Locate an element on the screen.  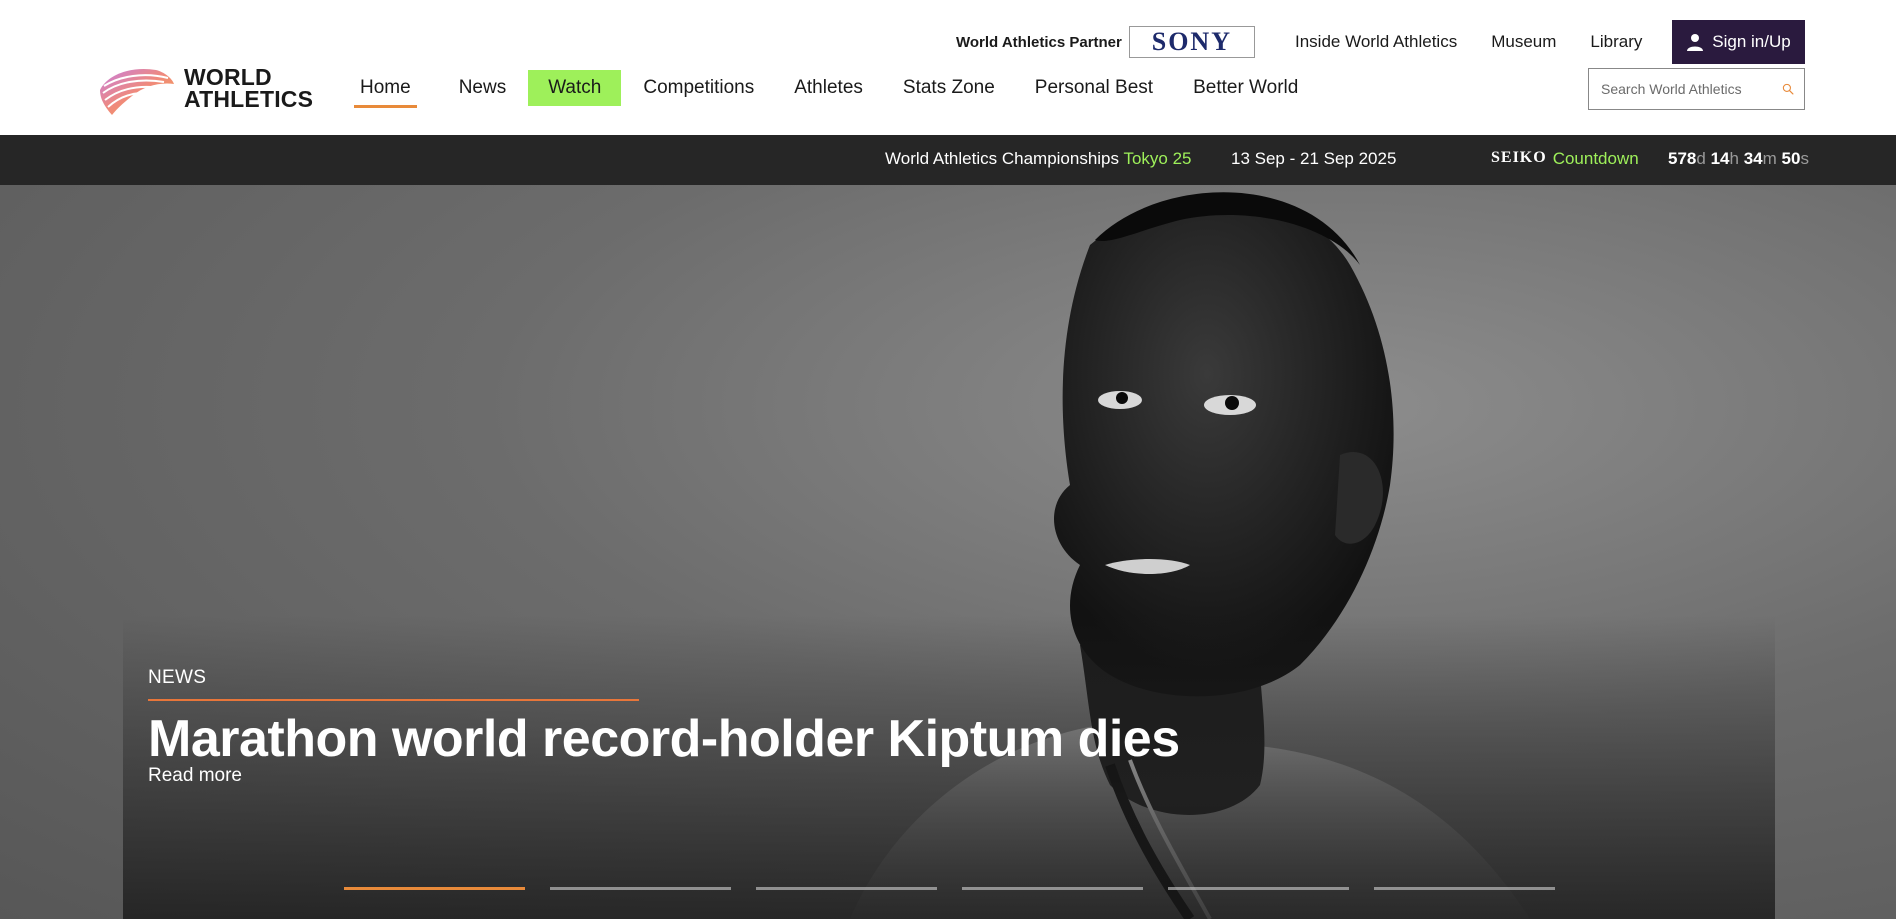
countdown-days: 578 is located at coordinates (1682, 158).